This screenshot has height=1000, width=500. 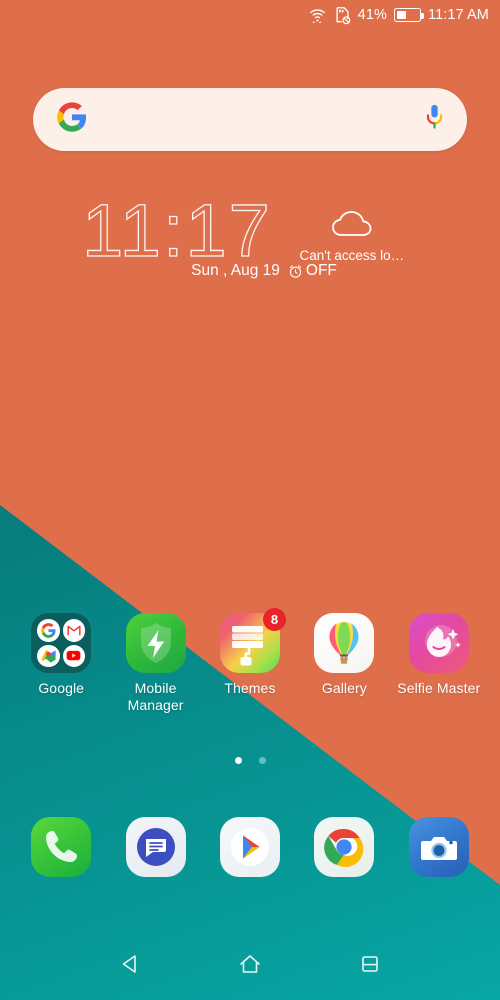 I want to click on page-indicator, so click(x=250, y=760).